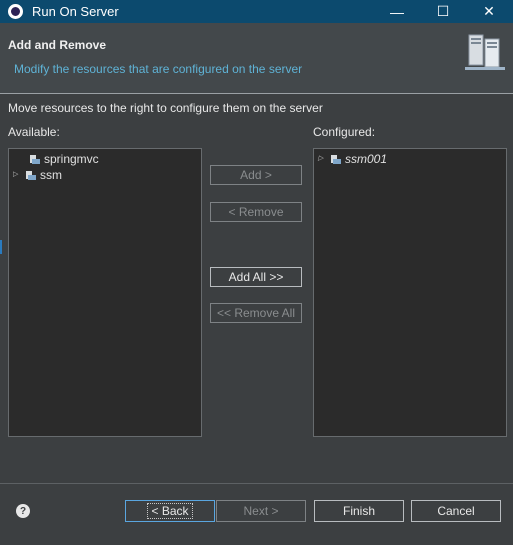 The height and width of the screenshot is (545, 513). Describe the element at coordinates (489, 11) in the screenshot. I see `close-button: ✕` at that location.